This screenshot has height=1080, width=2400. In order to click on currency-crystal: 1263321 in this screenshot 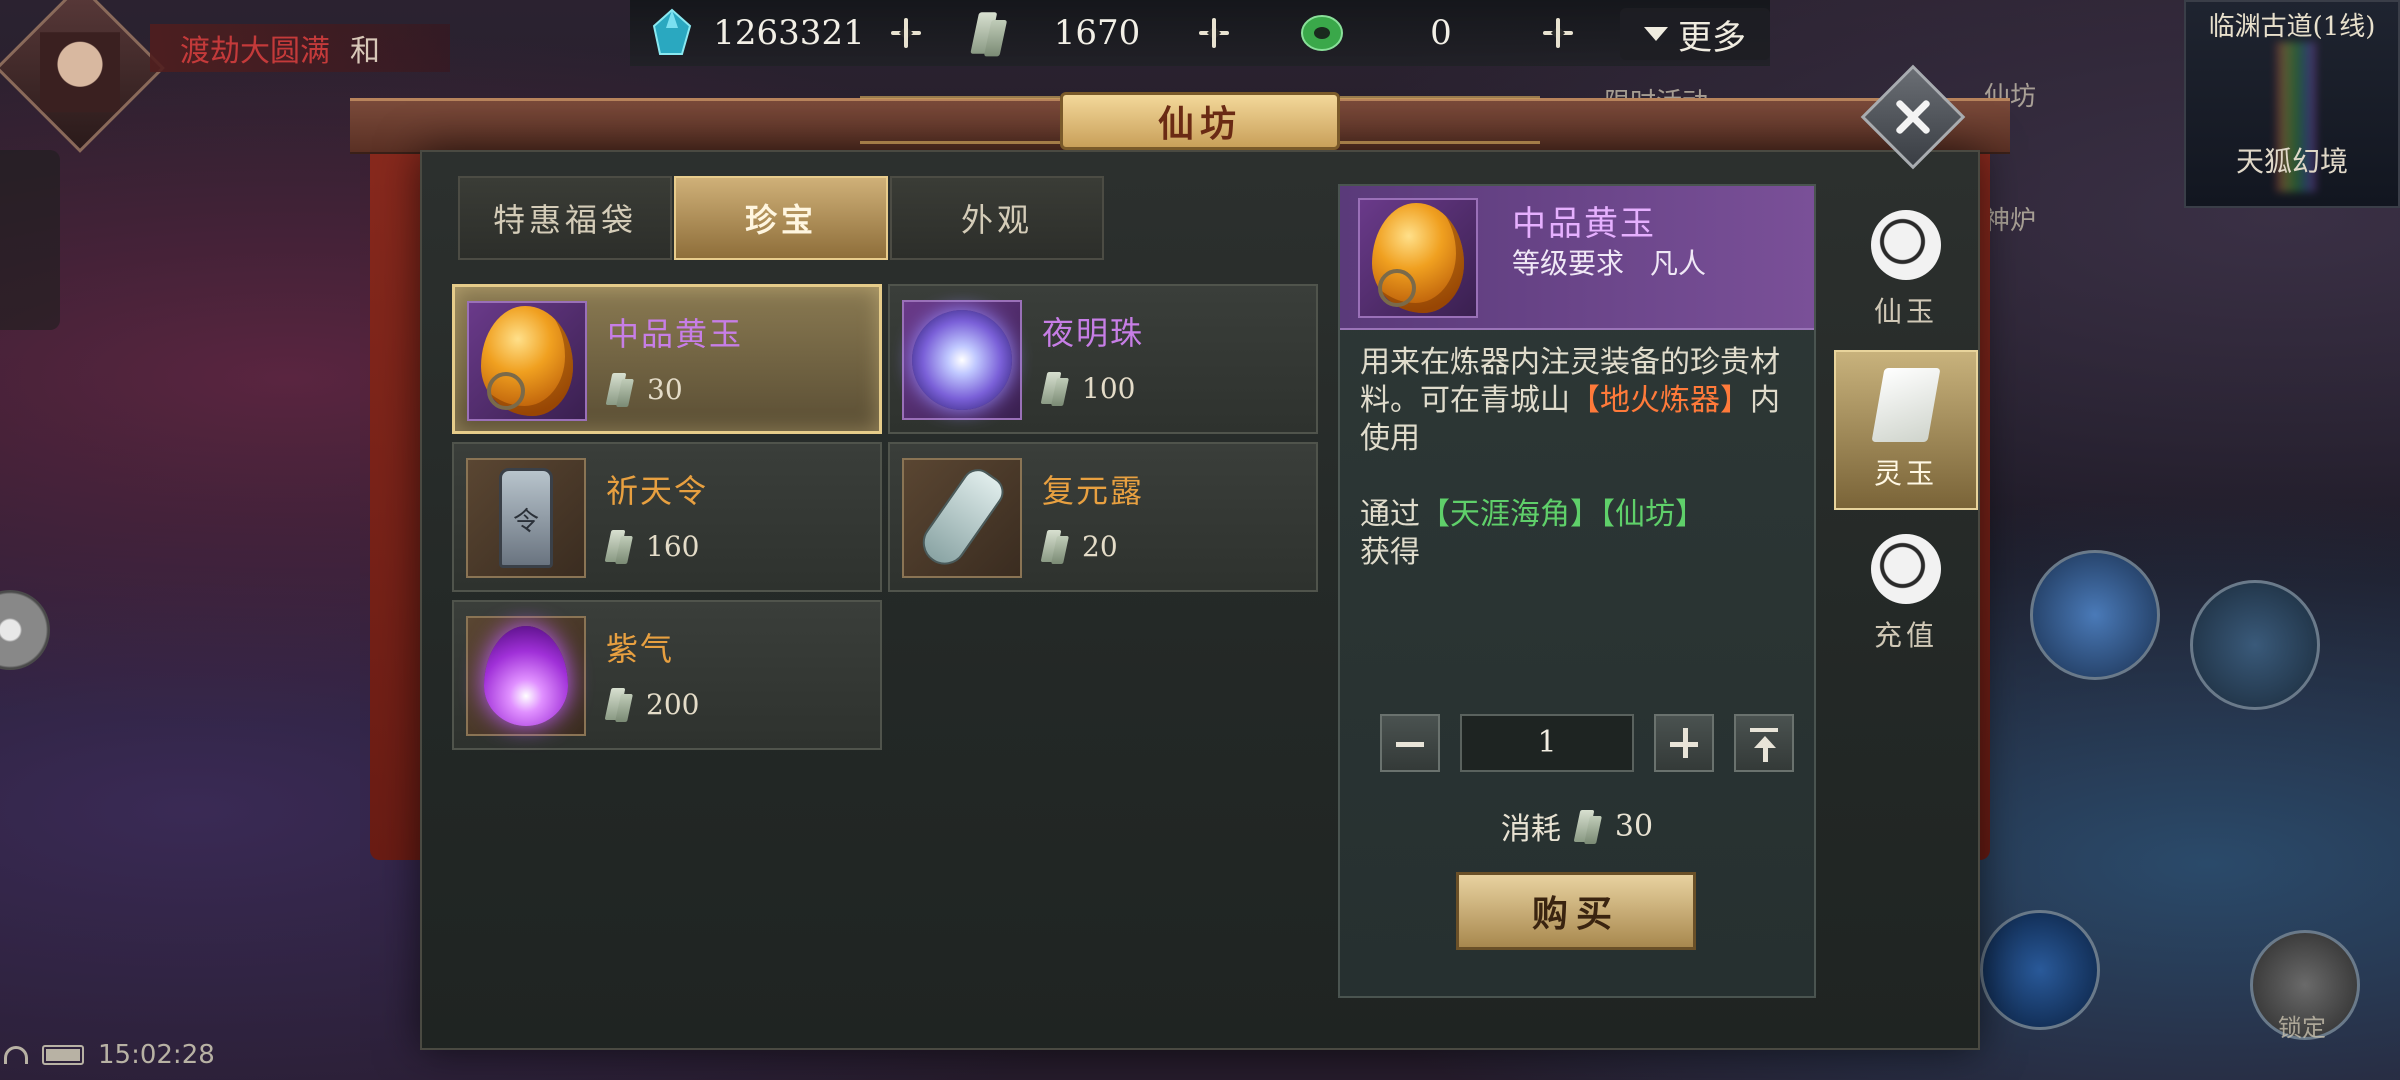, I will do `click(789, 33)`.